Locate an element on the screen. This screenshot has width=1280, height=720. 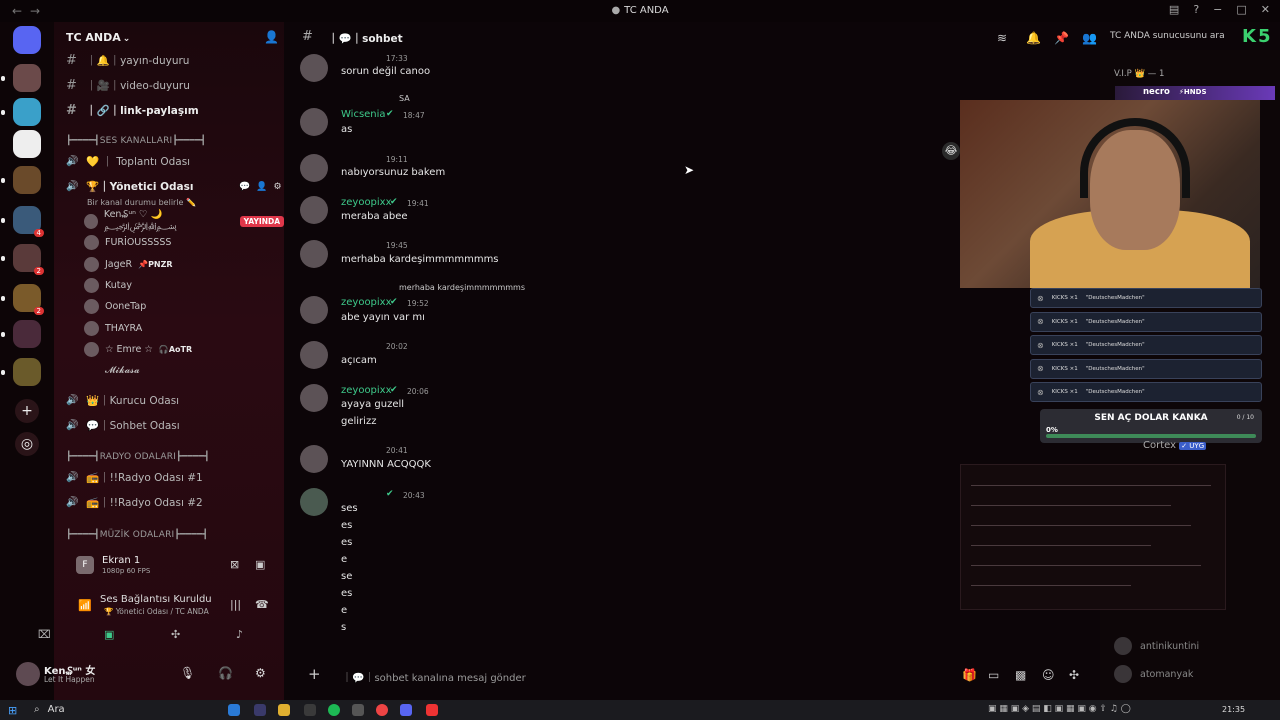
settings-gear-icon: ⚙ is located at coordinates (277, 187).